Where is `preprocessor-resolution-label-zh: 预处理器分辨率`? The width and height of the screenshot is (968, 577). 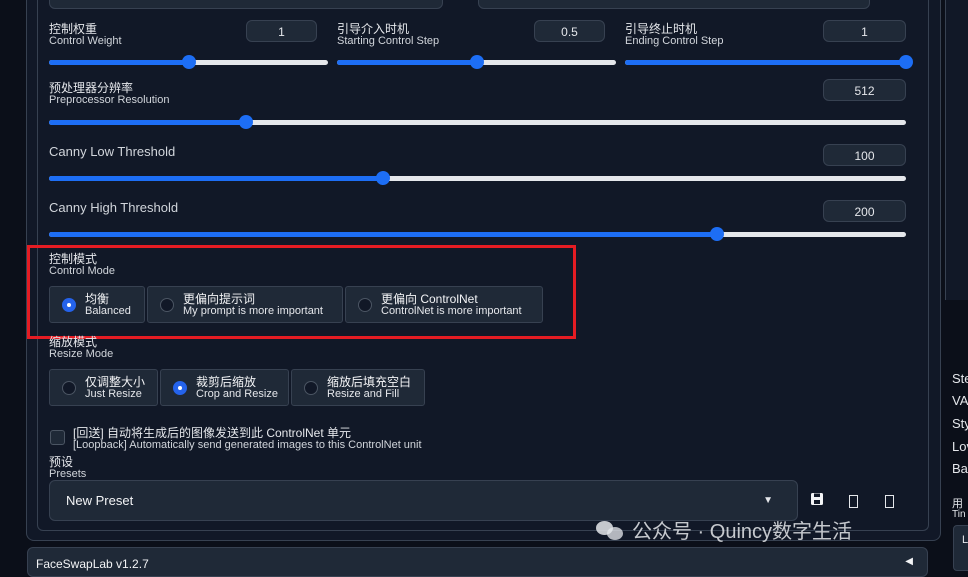 preprocessor-resolution-label-zh: 预处理器分辨率 is located at coordinates (91, 88).